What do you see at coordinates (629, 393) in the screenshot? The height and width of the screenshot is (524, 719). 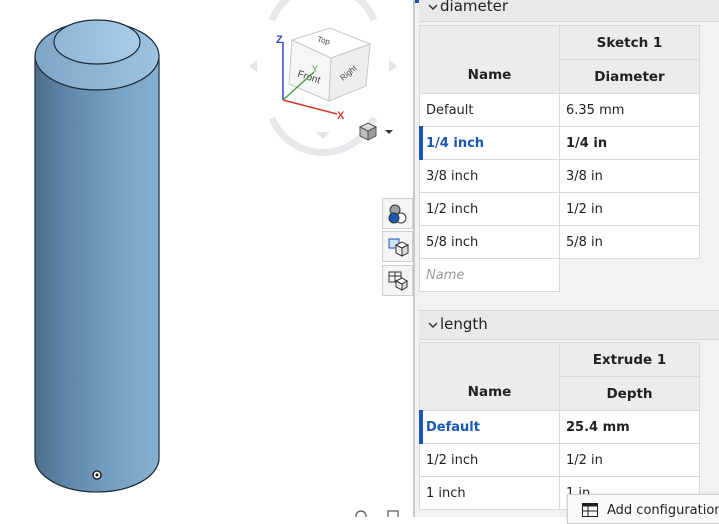 I see `parameter-column-header: Depth` at bounding box center [629, 393].